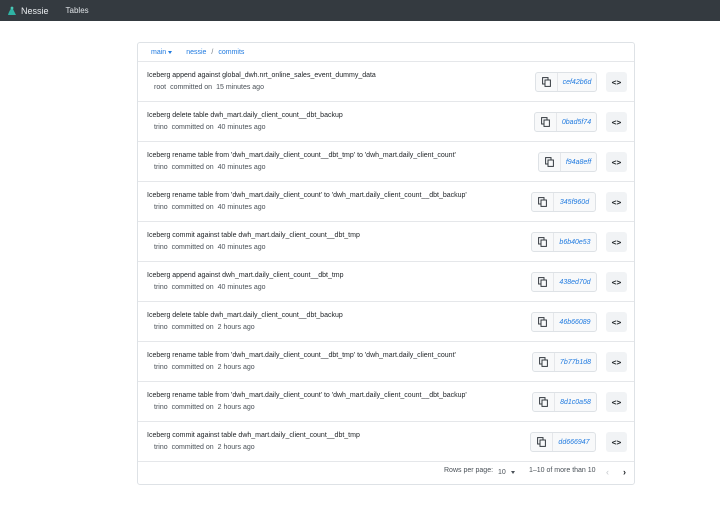 The width and height of the screenshot is (720, 520). I want to click on commit-hash-link: 8d1c0a58, so click(575, 402).